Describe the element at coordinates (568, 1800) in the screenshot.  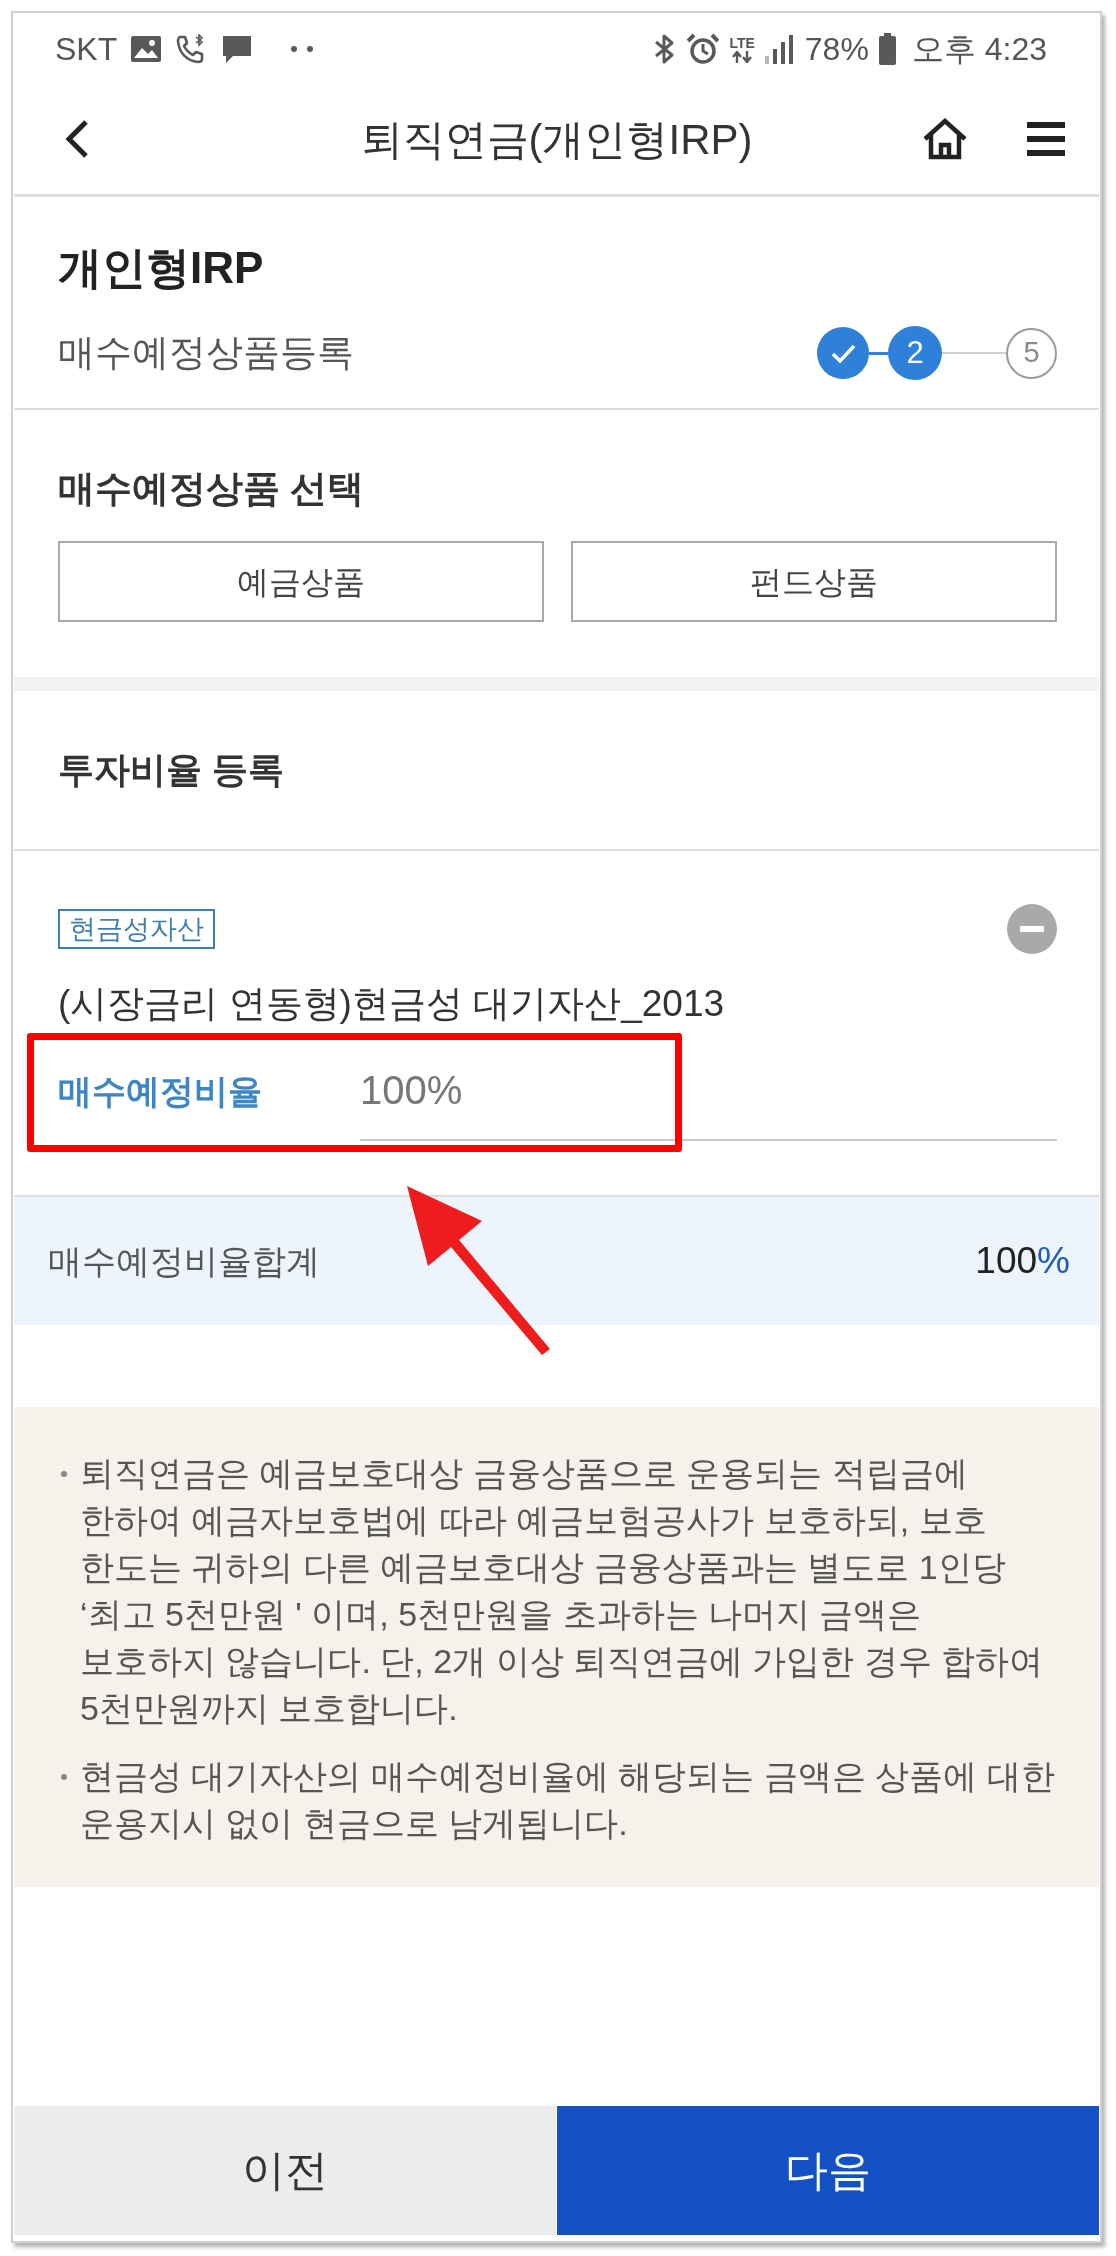
I see `notice-text: 현금성 대기자산의 매수예정비율에 해당되는 금액은 상품에 대한 운용지시 없이 현금으로 남게됩니다.` at that location.